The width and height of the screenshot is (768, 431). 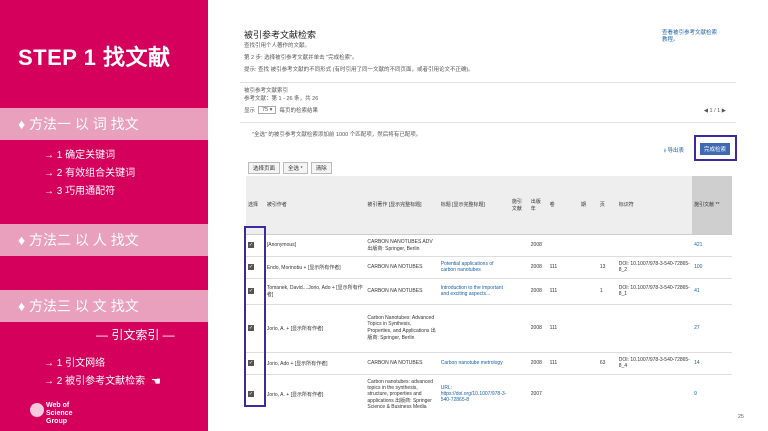 What do you see at coordinates (519, 205) in the screenshot?
I see `col-citing: 施引文献` at bounding box center [519, 205].